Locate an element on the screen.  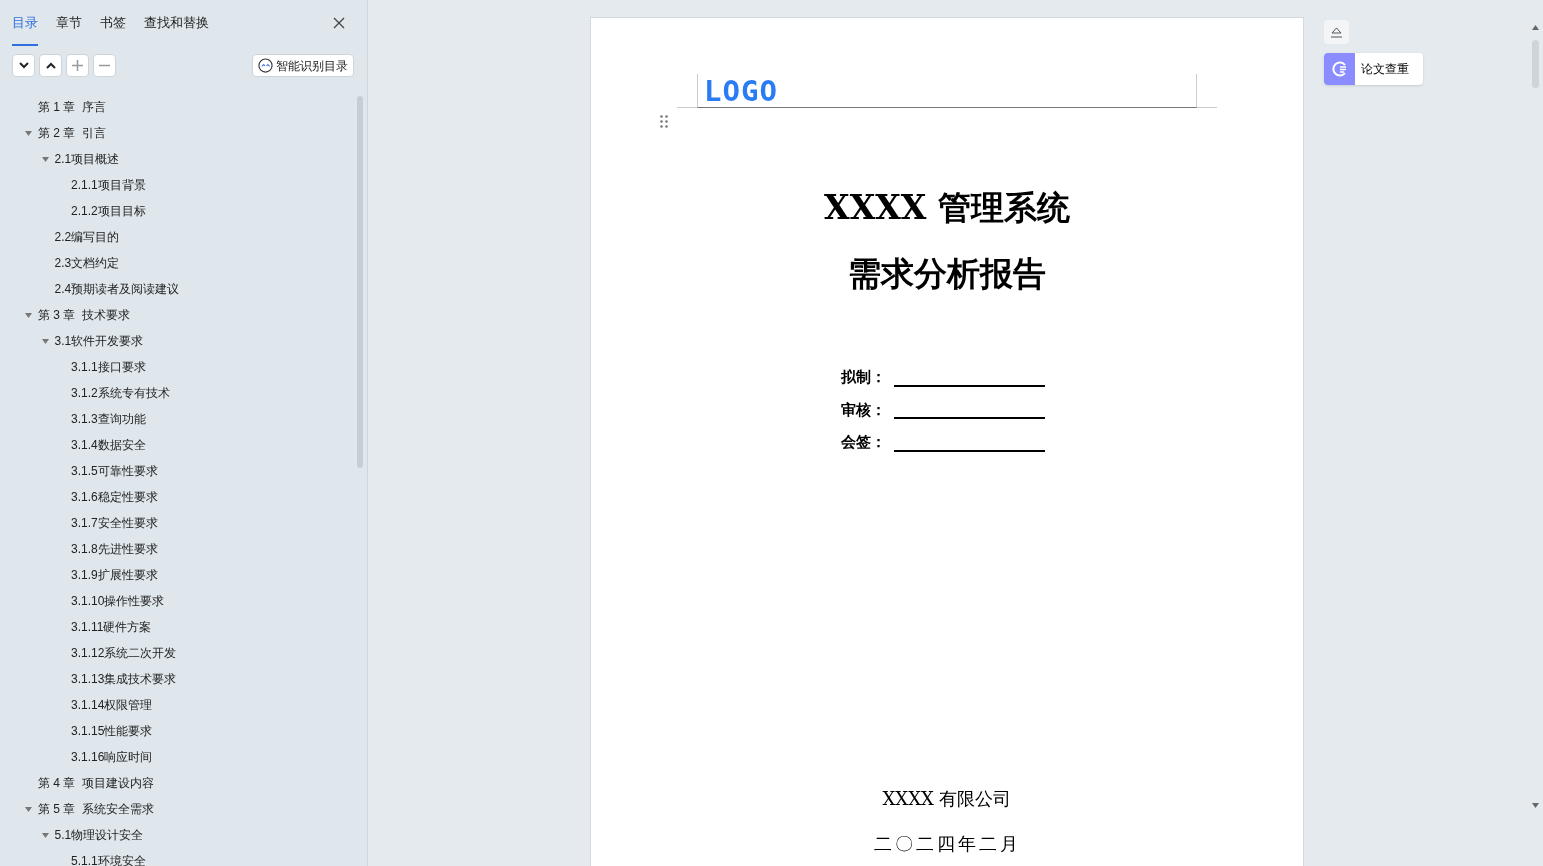
collapse-toolbar-button is located at coordinates (1336, 32).